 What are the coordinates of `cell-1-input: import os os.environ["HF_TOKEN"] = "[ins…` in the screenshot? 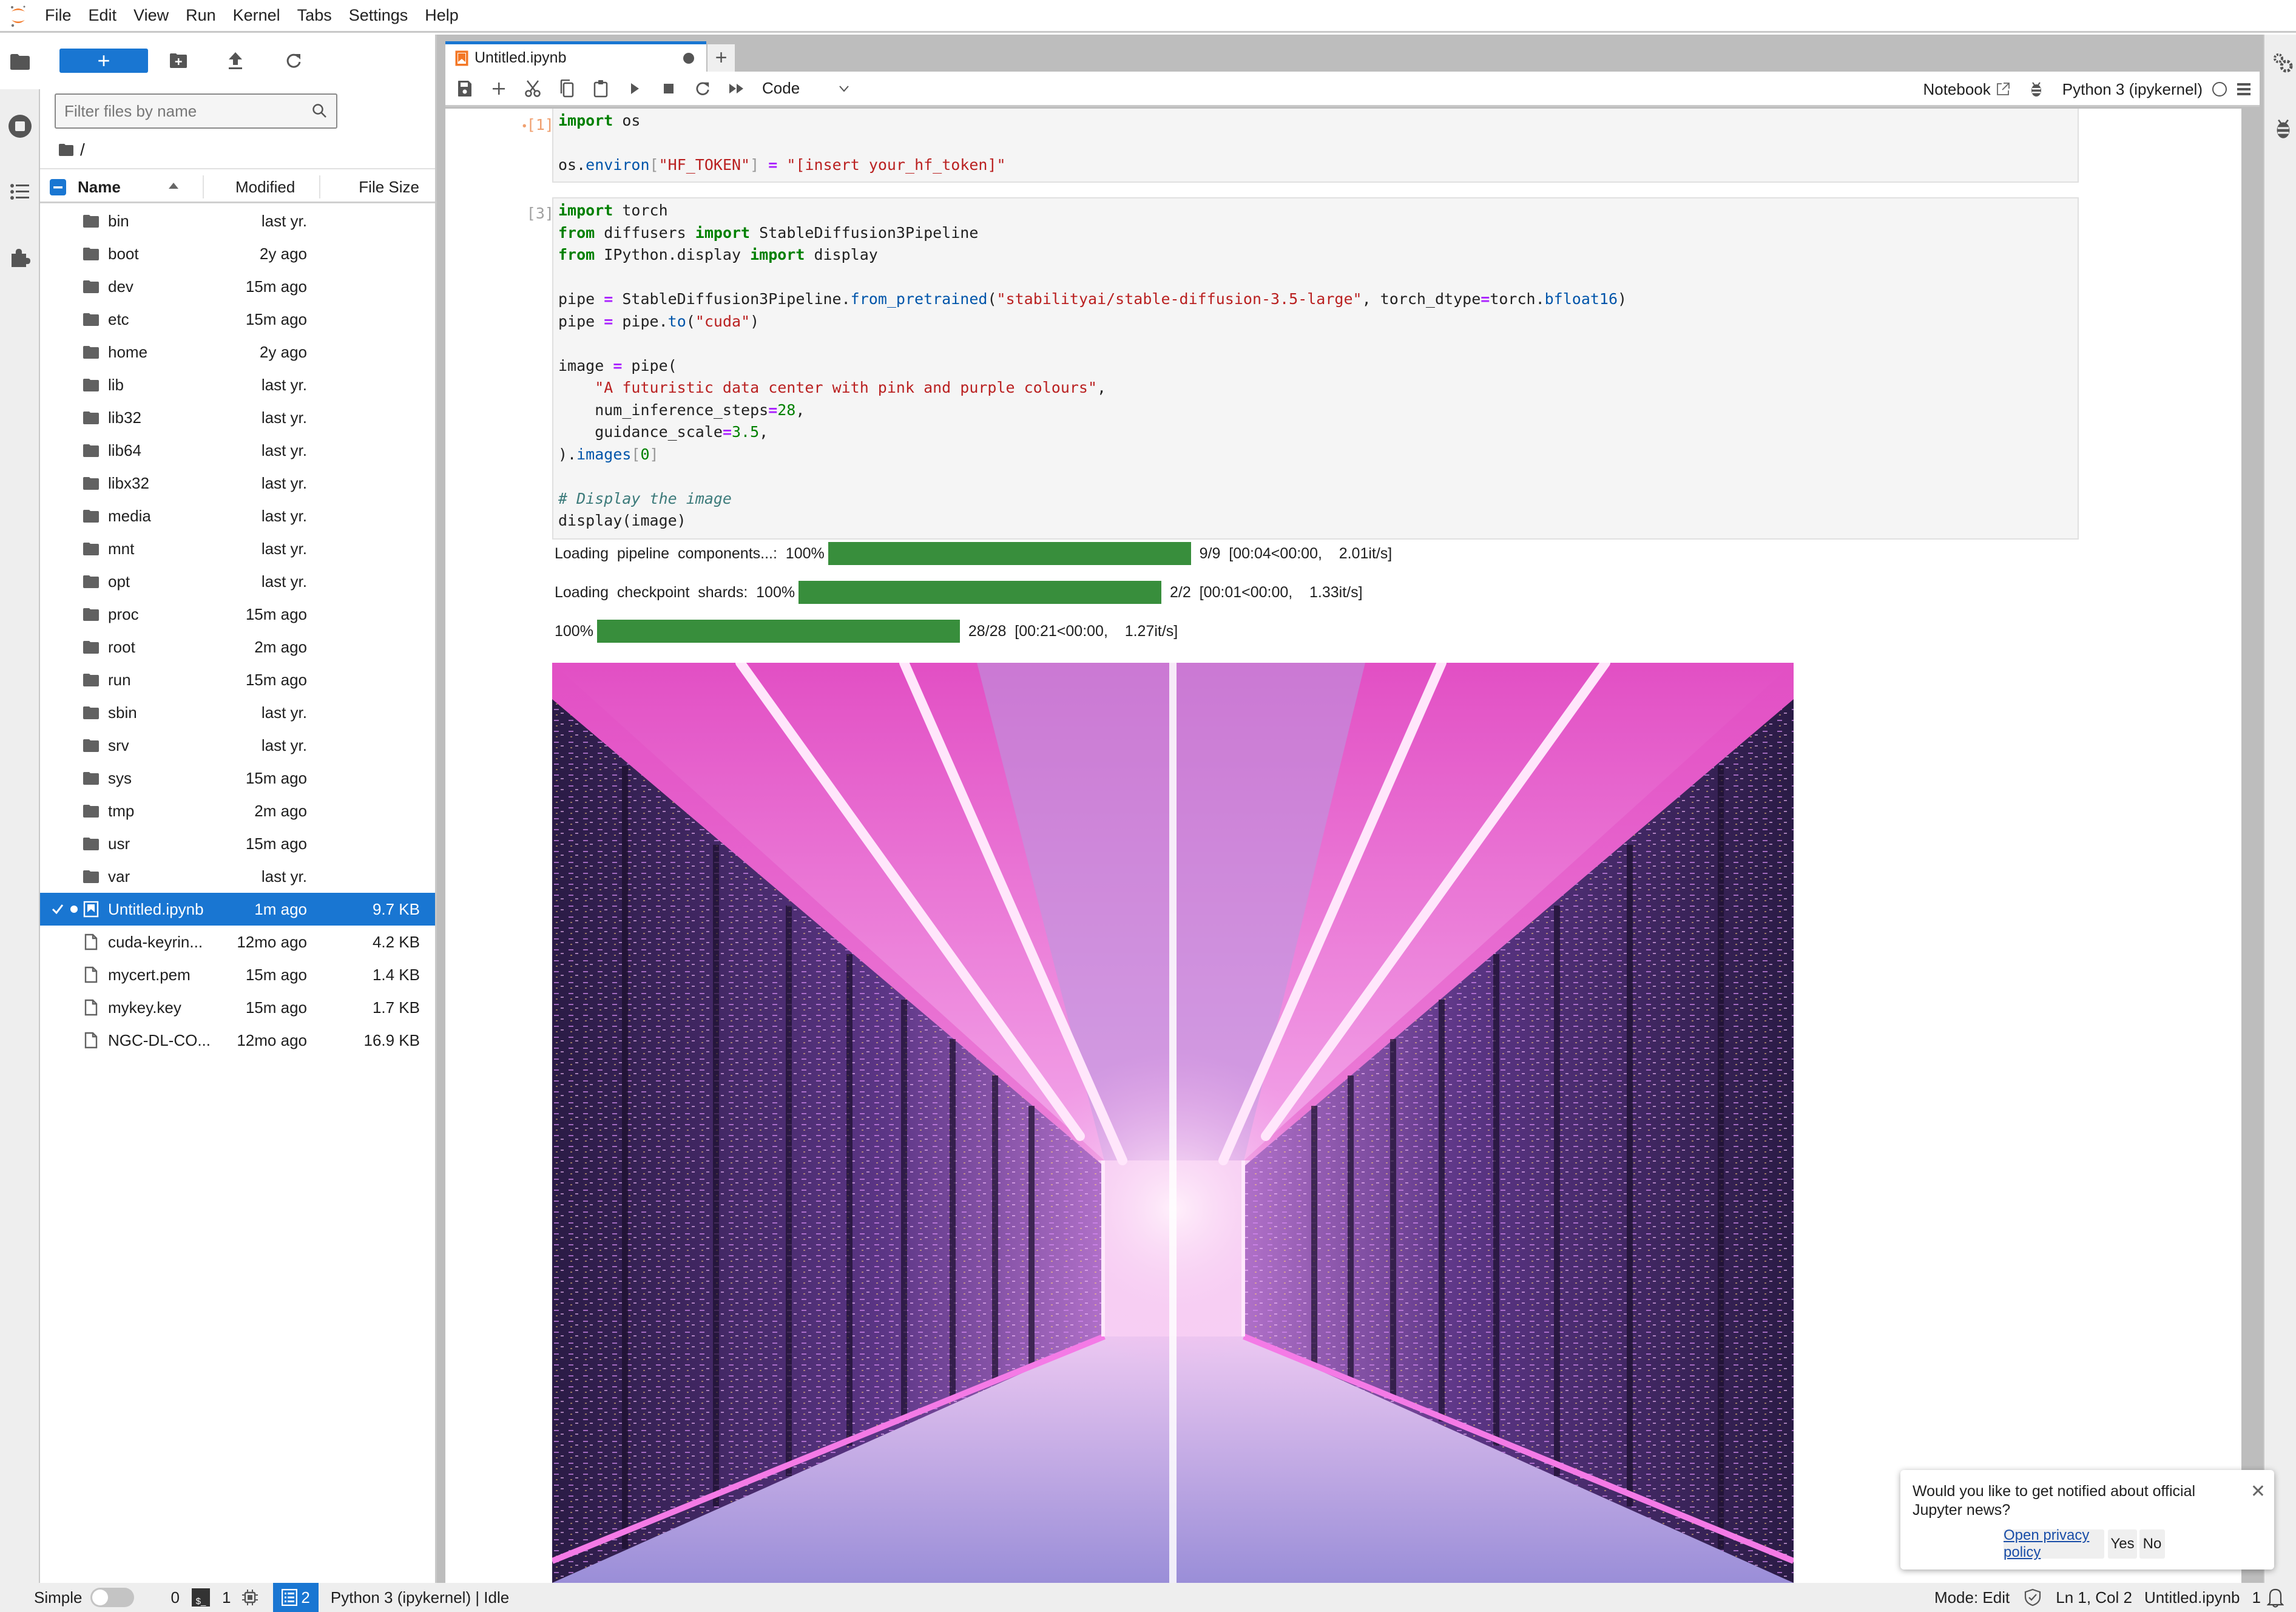 It's located at (1315, 146).